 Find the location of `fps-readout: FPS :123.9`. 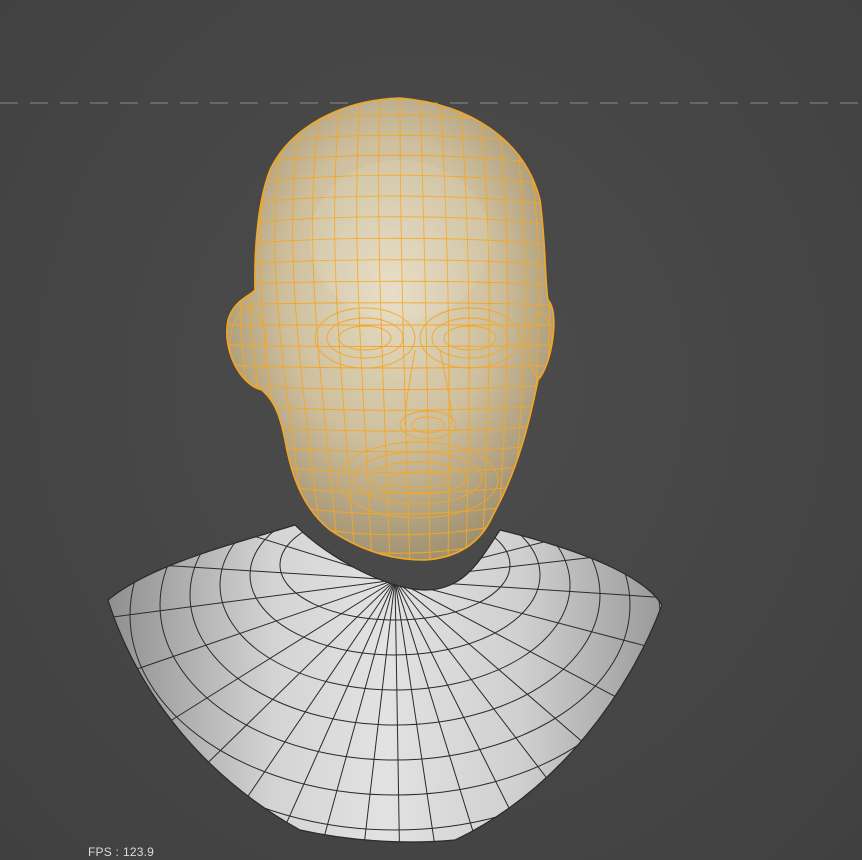

fps-readout: FPS :123.9 is located at coordinates (121, 852).